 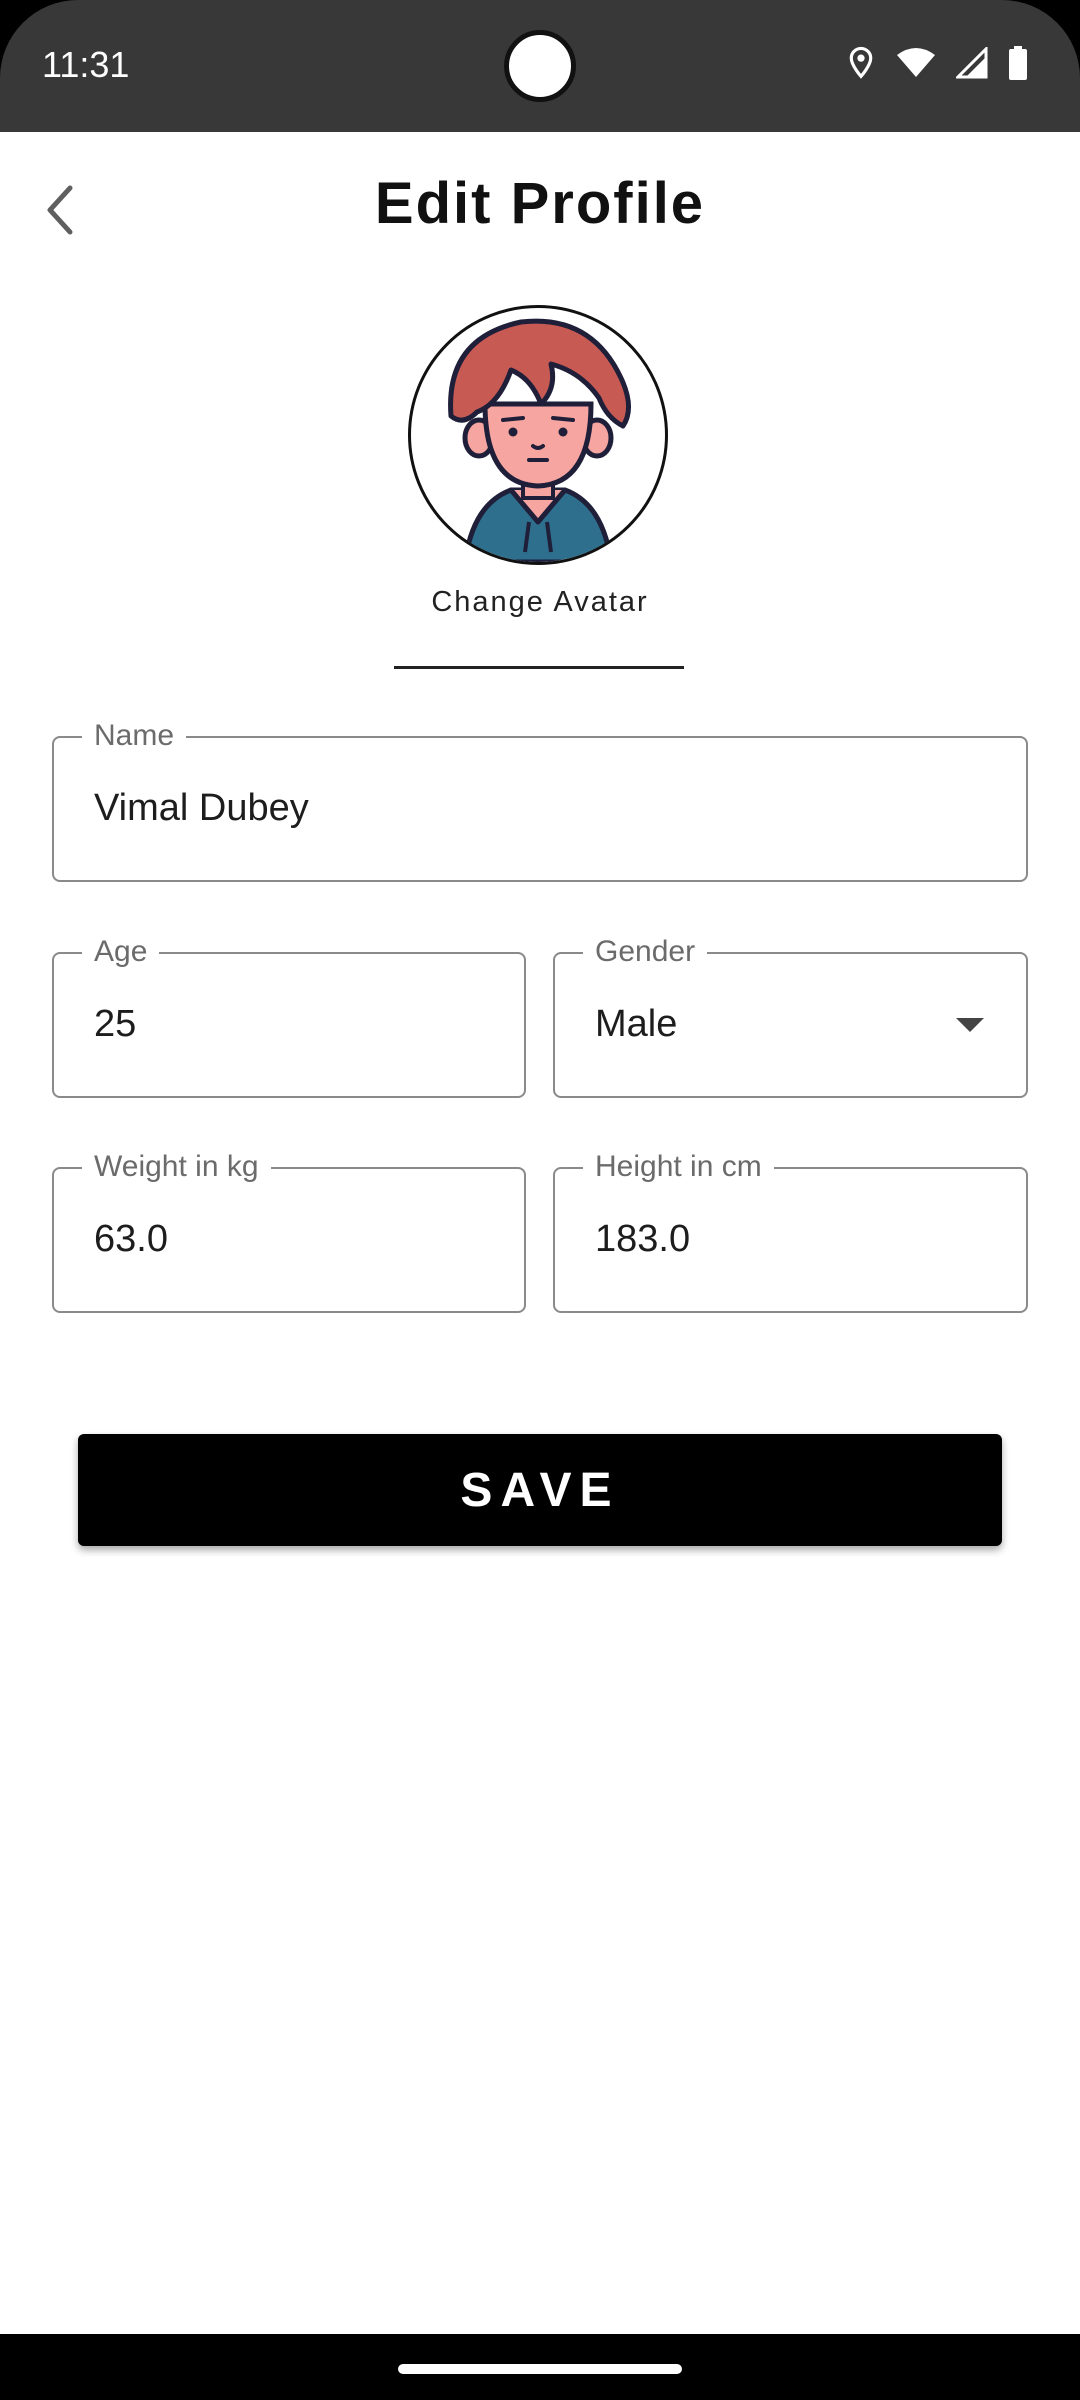 What do you see at coordinates (643, 1239) in the screenshot?
I see `height-value: 183.0` at bounding box center [643, 1239].